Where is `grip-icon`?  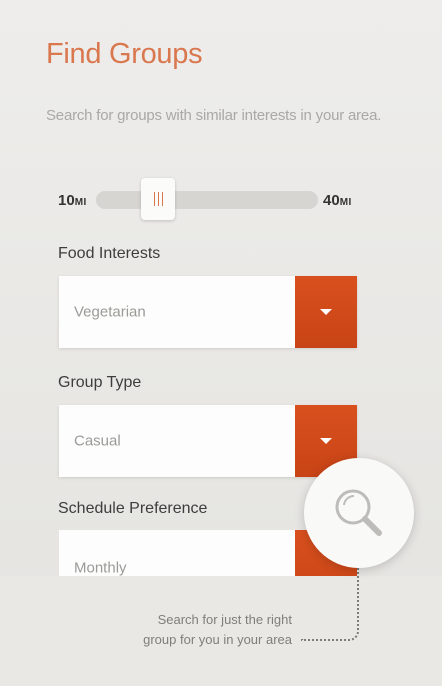 grip-icon is located at coordinates (158, 199).